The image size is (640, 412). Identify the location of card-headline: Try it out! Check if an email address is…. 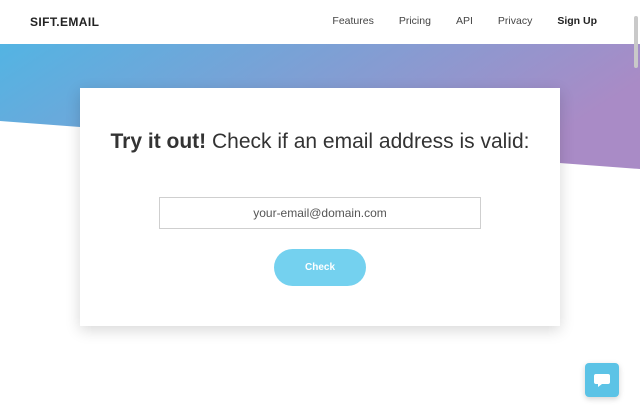
(320, 142).